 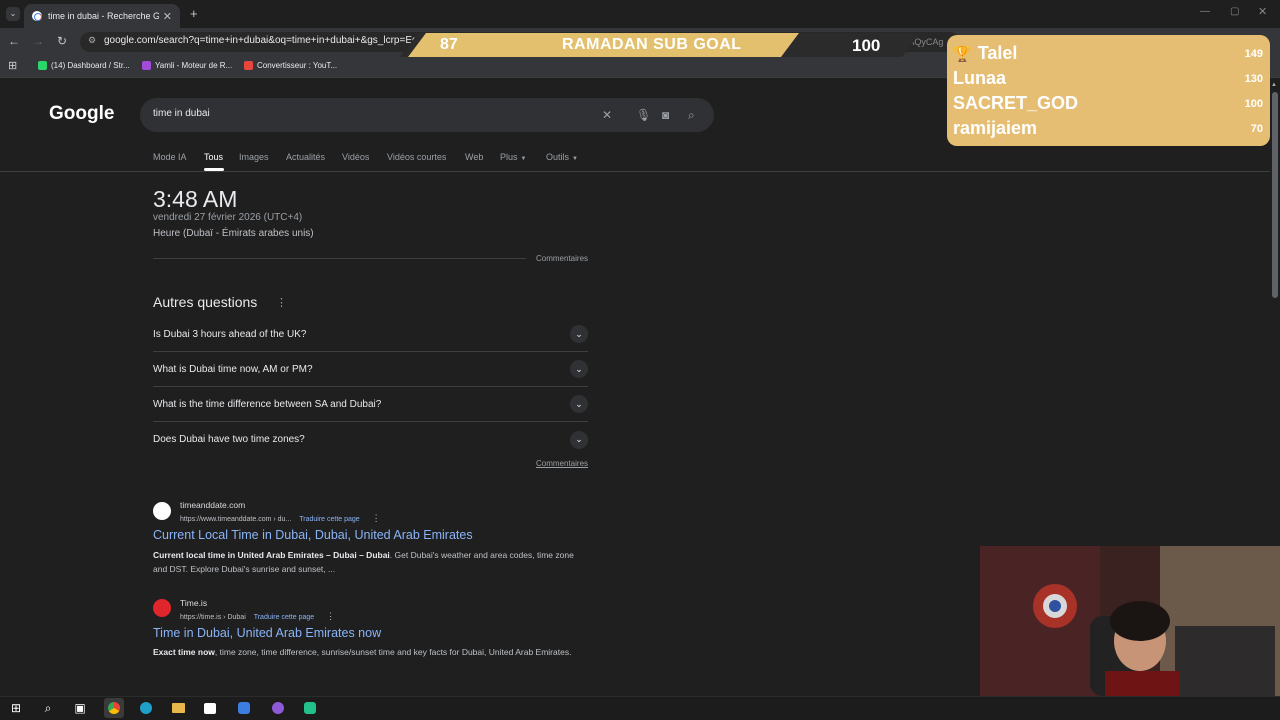 What do you see at coordinates (980, 78) in the screenshot?
I see `leaderboard-name: Lunaa` at bounding box center [980, 78].